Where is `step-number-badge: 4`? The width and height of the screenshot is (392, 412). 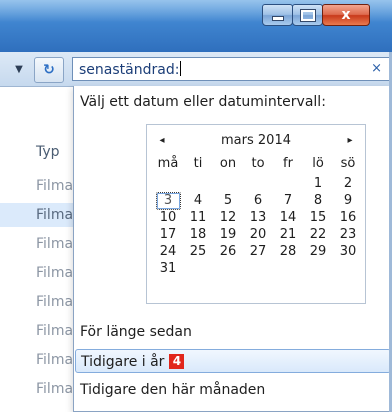
step-number-badge: 4 is located at coordinates (177, 361).